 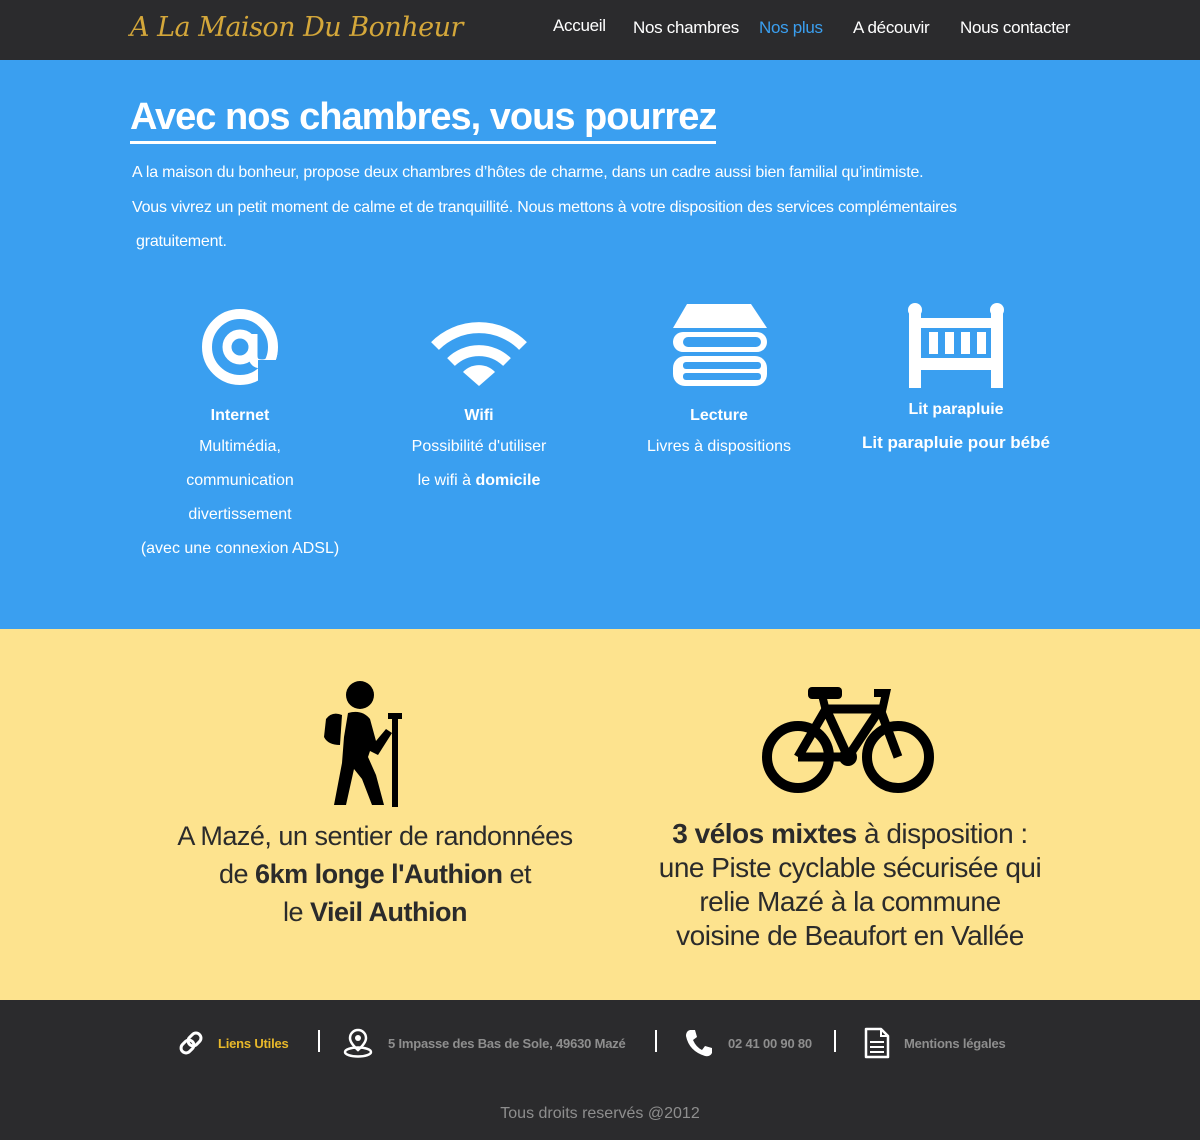 I want to click on feature-internet-title: Internet, so click(x=240, y=415).